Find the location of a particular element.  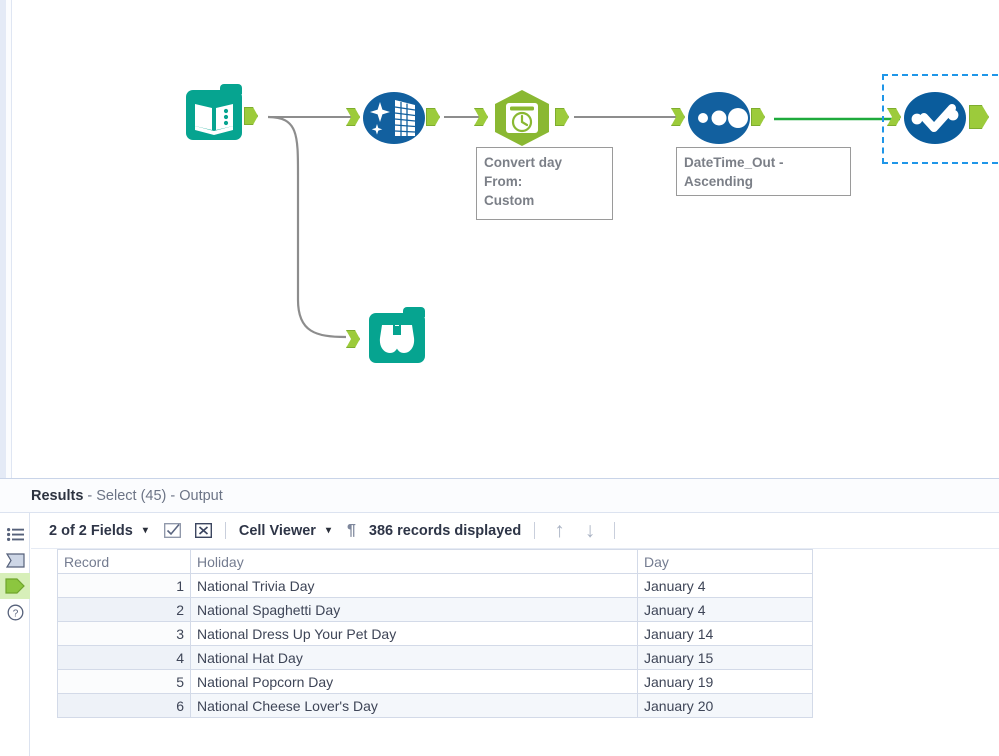

browse-body is located at coordinates (397, 335).